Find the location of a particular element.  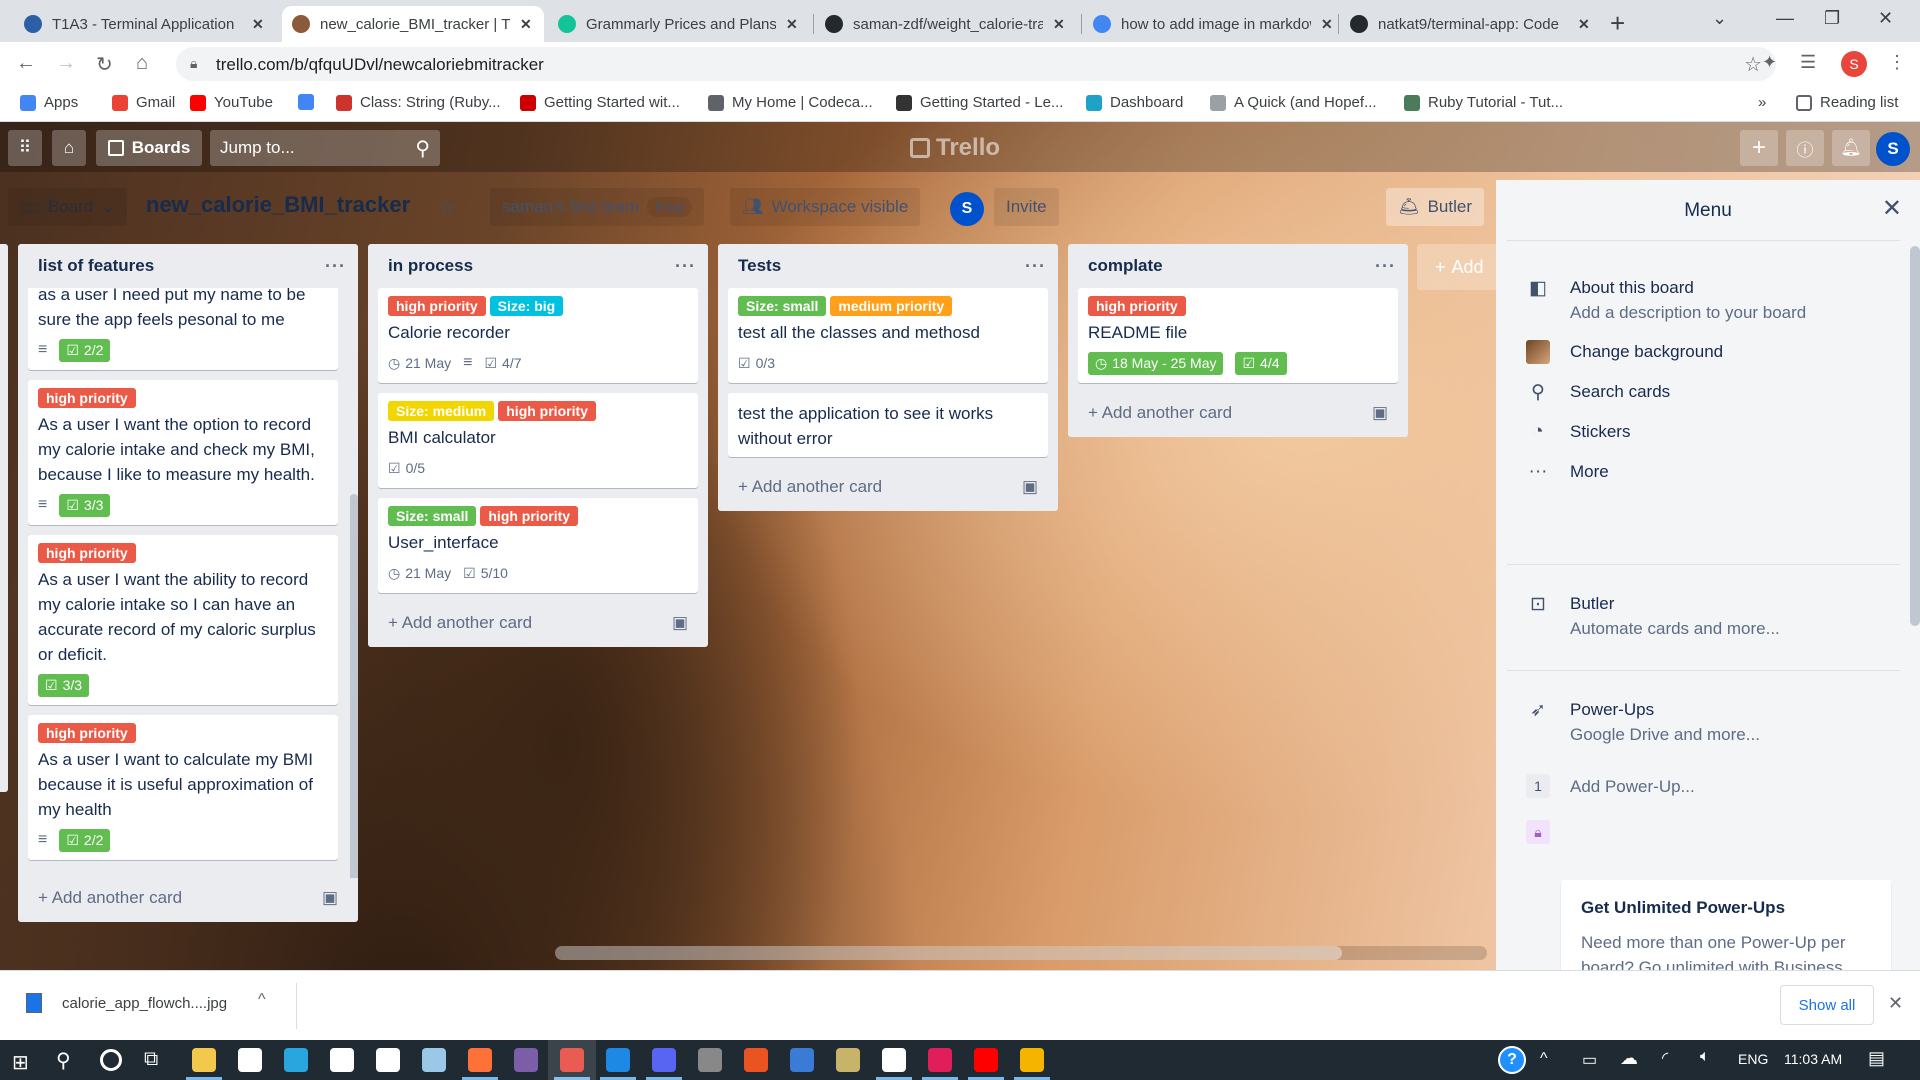

browser-tab: Grammarly Prices and Plans ✕ is located at coordinates (679, 24).